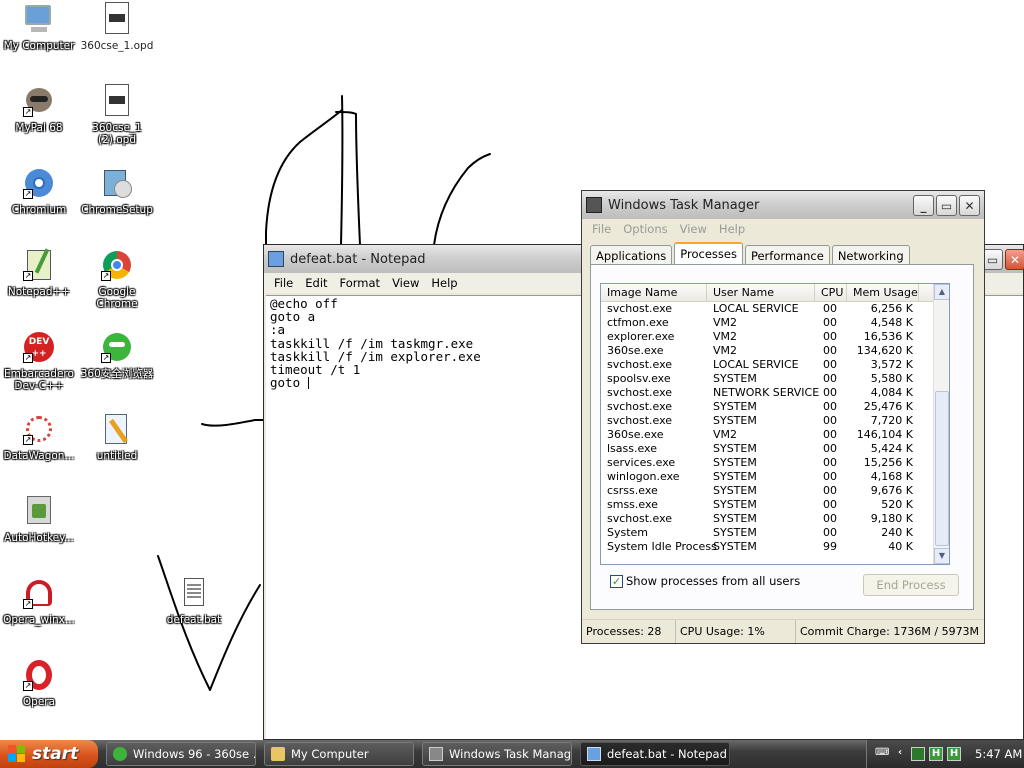  Describe the element at coordinates (725, 322) in the screenshot. I see `process-user: VM2` at that location.